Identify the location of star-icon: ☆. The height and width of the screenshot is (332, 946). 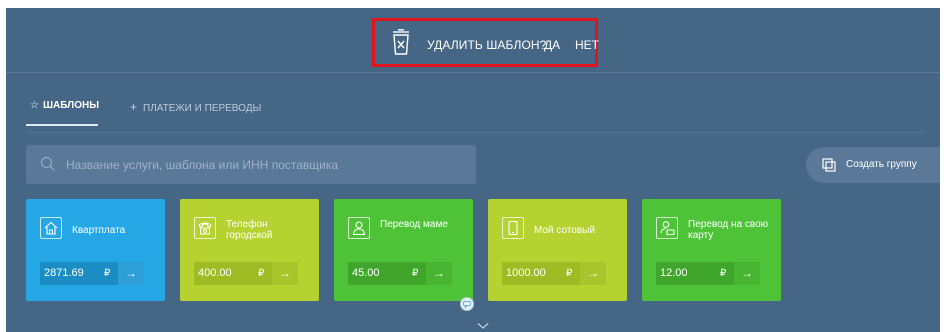
(34, 105).